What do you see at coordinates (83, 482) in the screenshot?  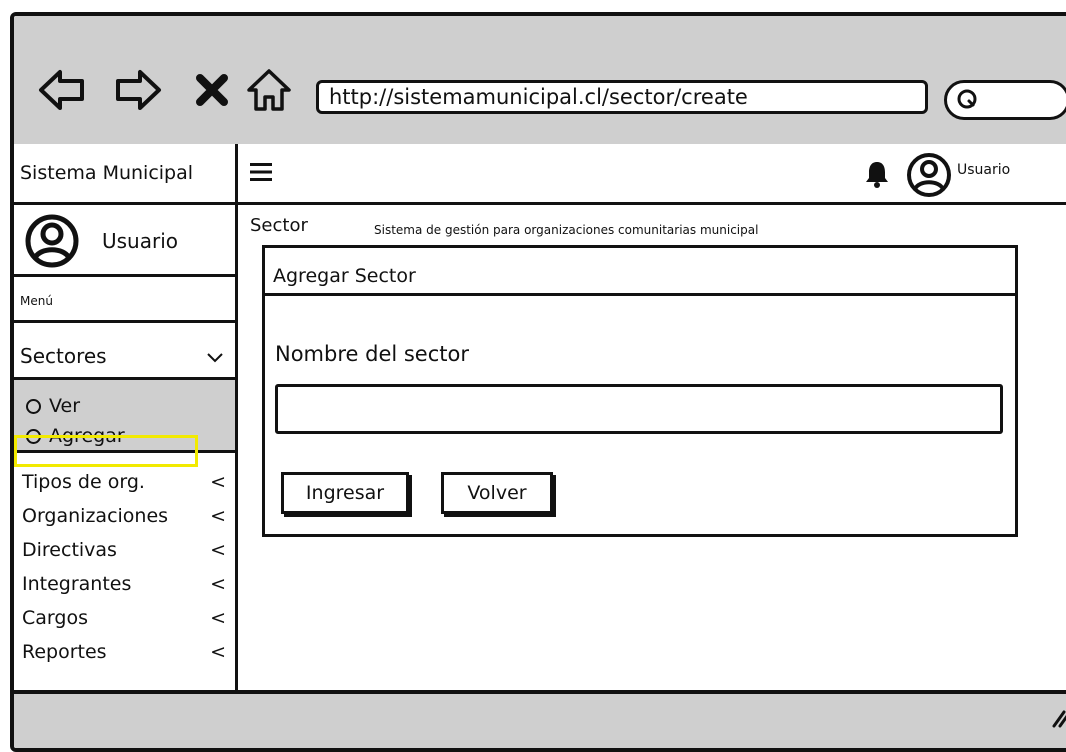 I see `sidebar-item-label: Tipos de org.` at bounding box center [83, 482].